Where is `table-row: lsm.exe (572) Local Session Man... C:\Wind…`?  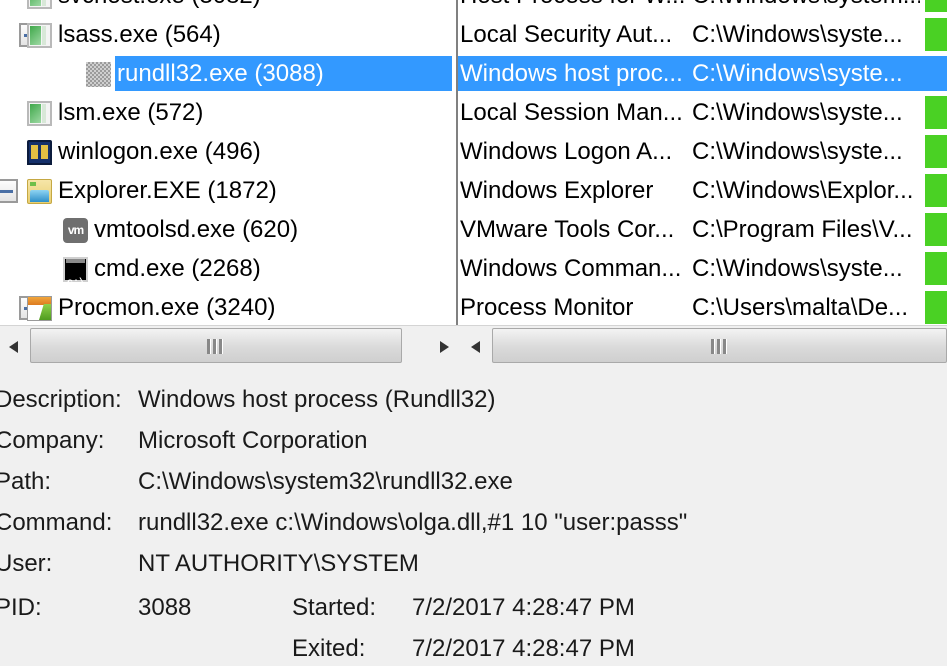
table-row: lsm.exe (572) Local Session Man... C:\Wind… is located at coordinates (473, 112).